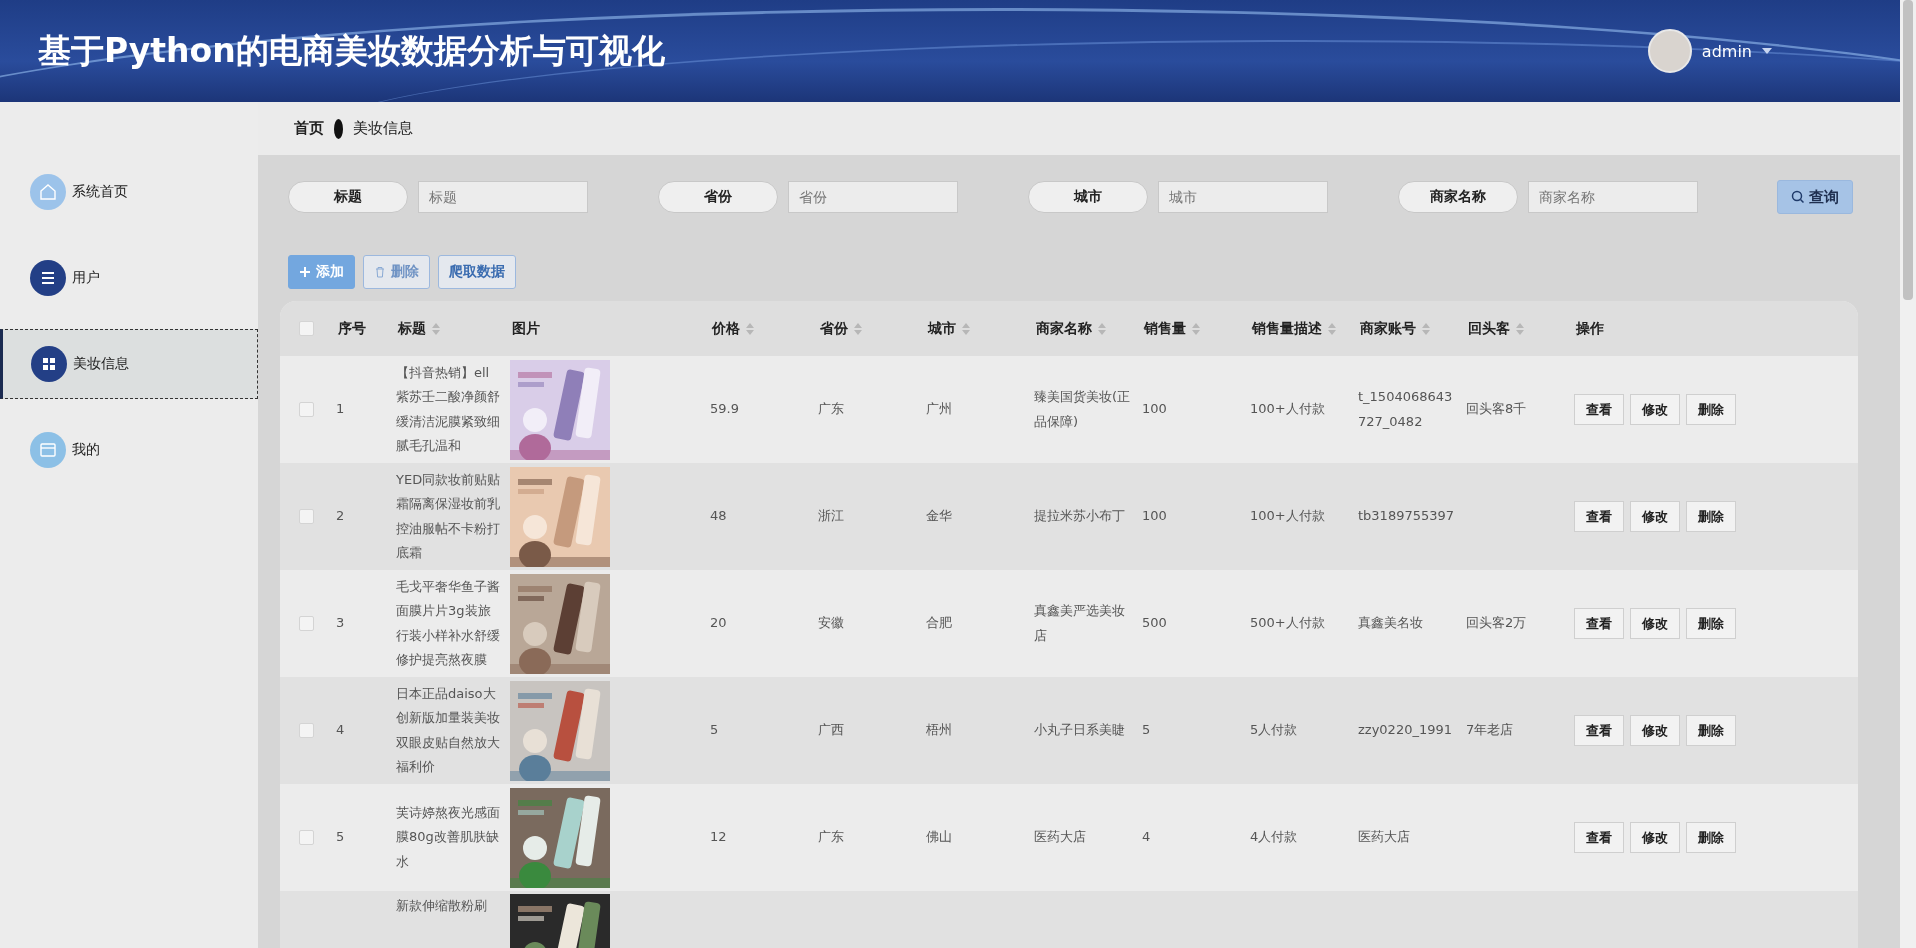  Describe the element at coordinates (834, 328) in the screenshot. I see `column-header: 省份` at that location.